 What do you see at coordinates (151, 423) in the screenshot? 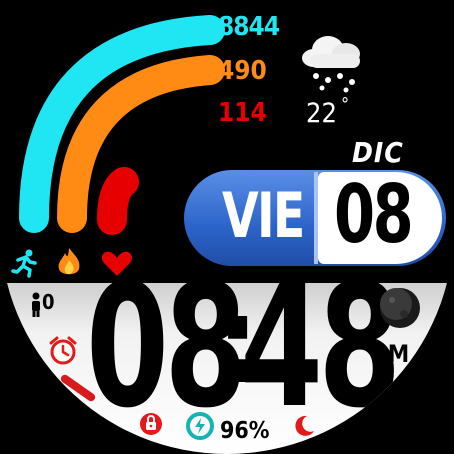
I see `lock-icon` at bounding box center [151, 423].